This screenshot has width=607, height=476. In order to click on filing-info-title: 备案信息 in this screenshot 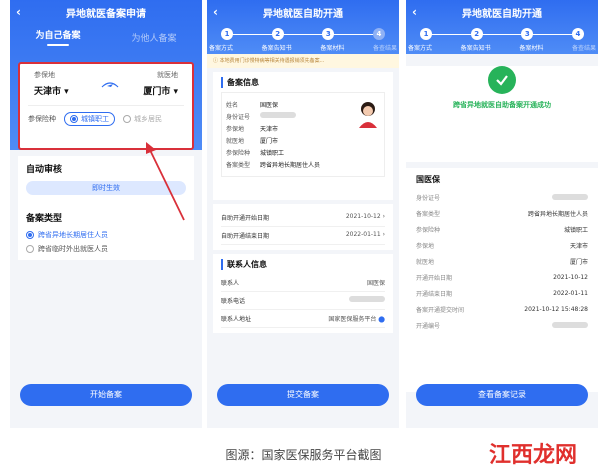, I will do `click(303, 82)`.